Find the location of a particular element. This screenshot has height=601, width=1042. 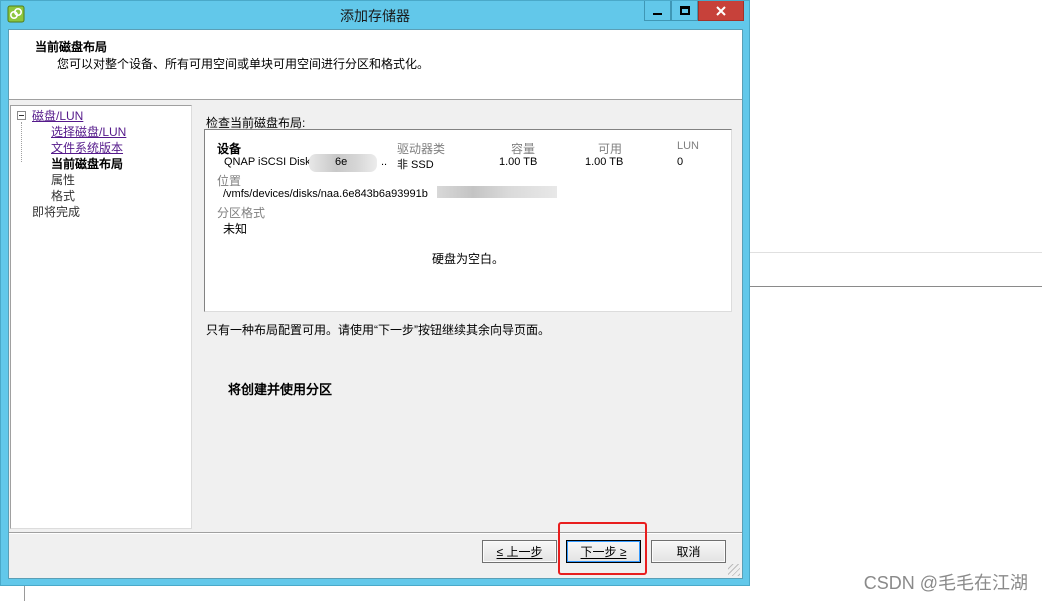

collapse-icon is located at coordinates (21, 115).